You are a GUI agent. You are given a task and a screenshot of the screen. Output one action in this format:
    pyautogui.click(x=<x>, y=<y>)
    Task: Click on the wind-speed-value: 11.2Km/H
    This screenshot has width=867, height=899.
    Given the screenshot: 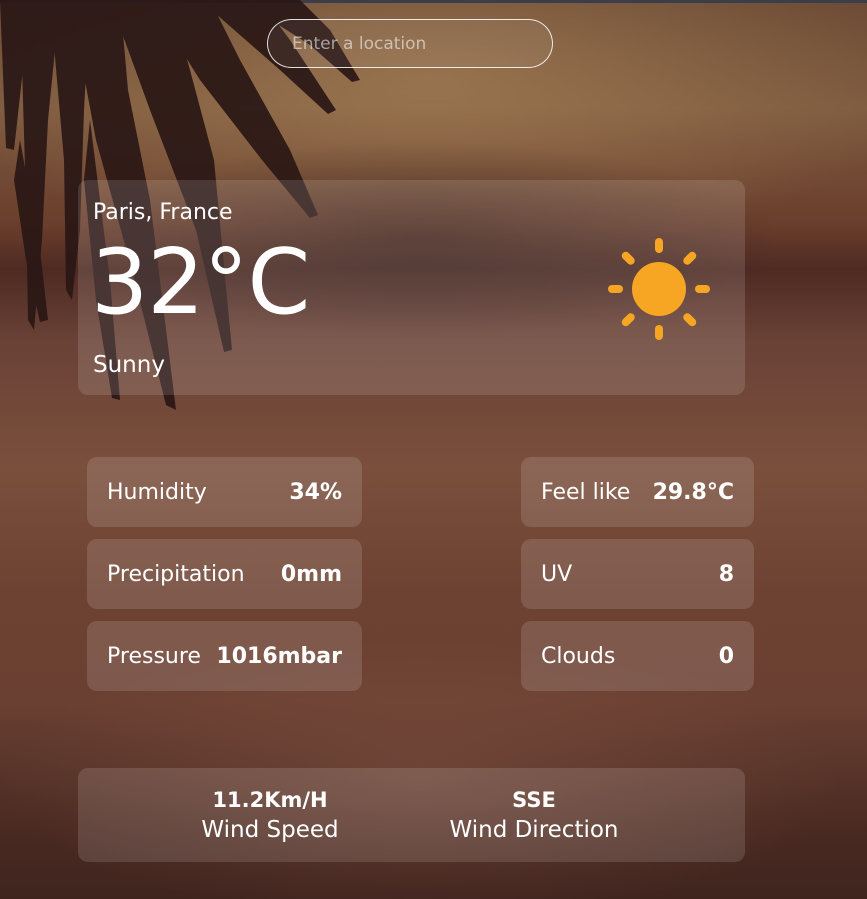 What is the action you would take?
    pyautogui.click(x=270, y=800)
    